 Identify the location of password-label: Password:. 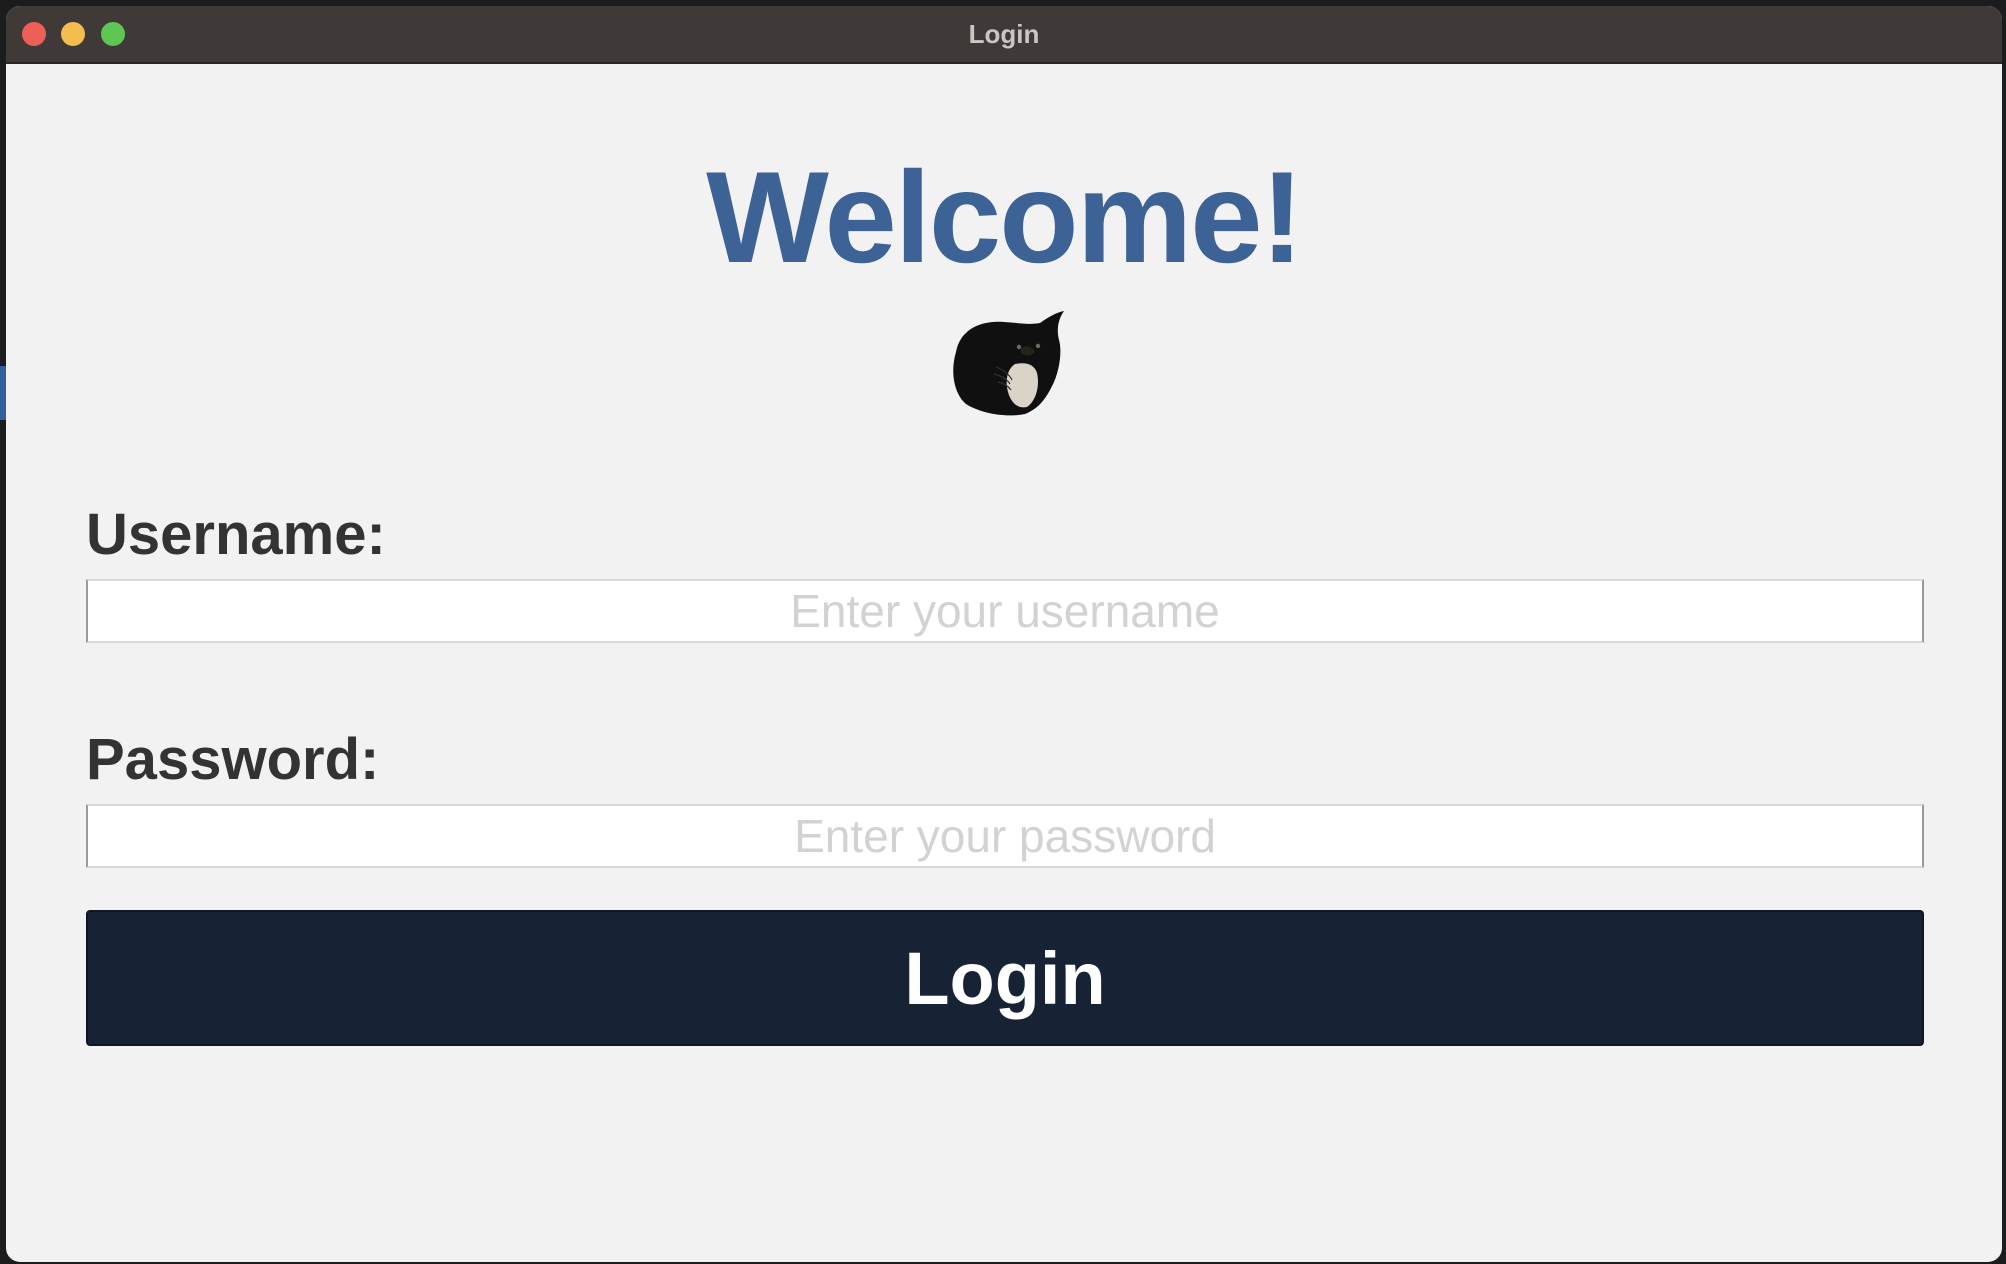
(233, 759).